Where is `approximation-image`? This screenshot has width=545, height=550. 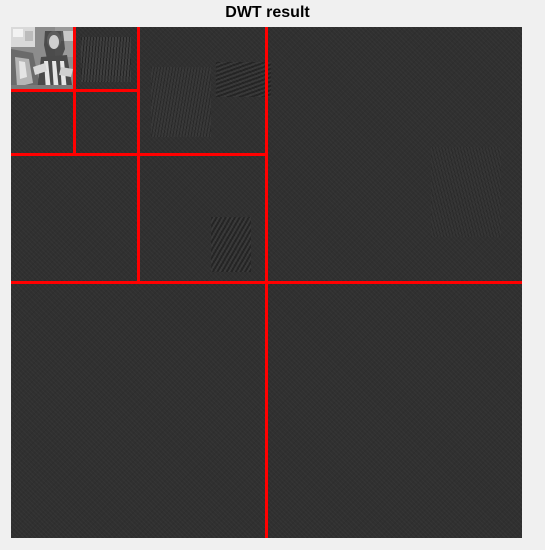
approximation-image is located at coordinates (43, 59).